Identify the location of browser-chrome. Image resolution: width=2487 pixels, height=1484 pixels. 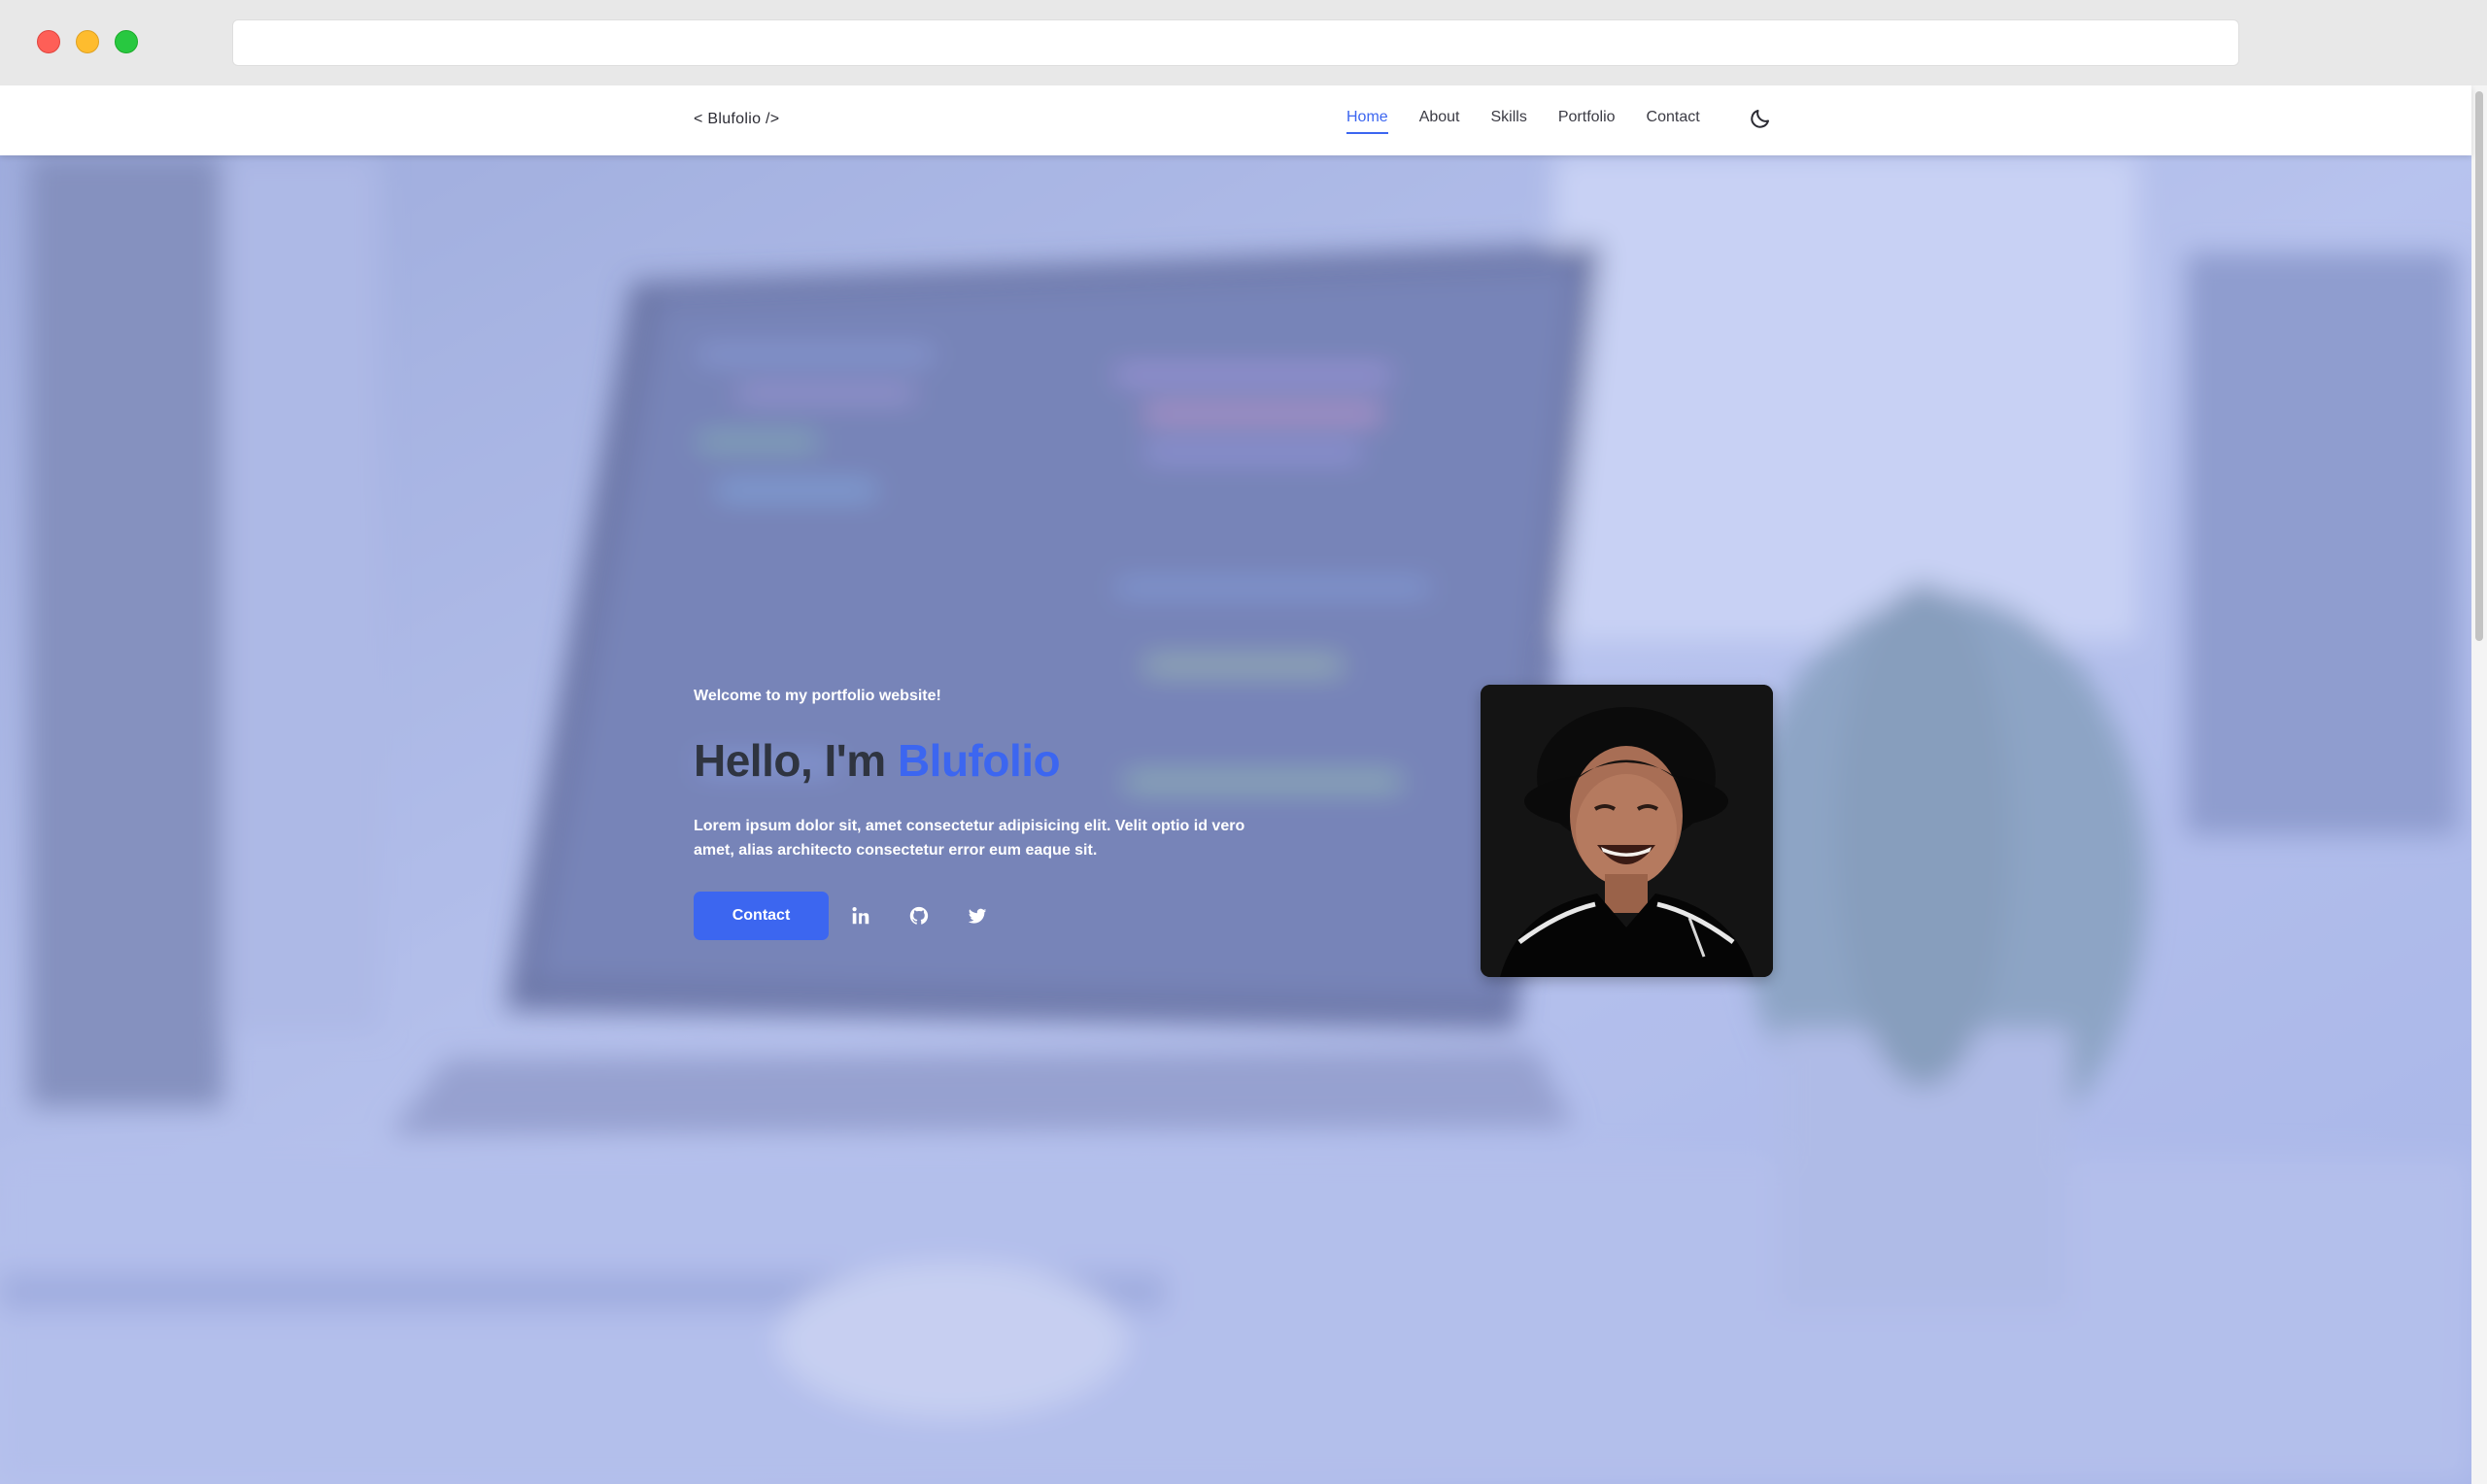
(1243, 42).